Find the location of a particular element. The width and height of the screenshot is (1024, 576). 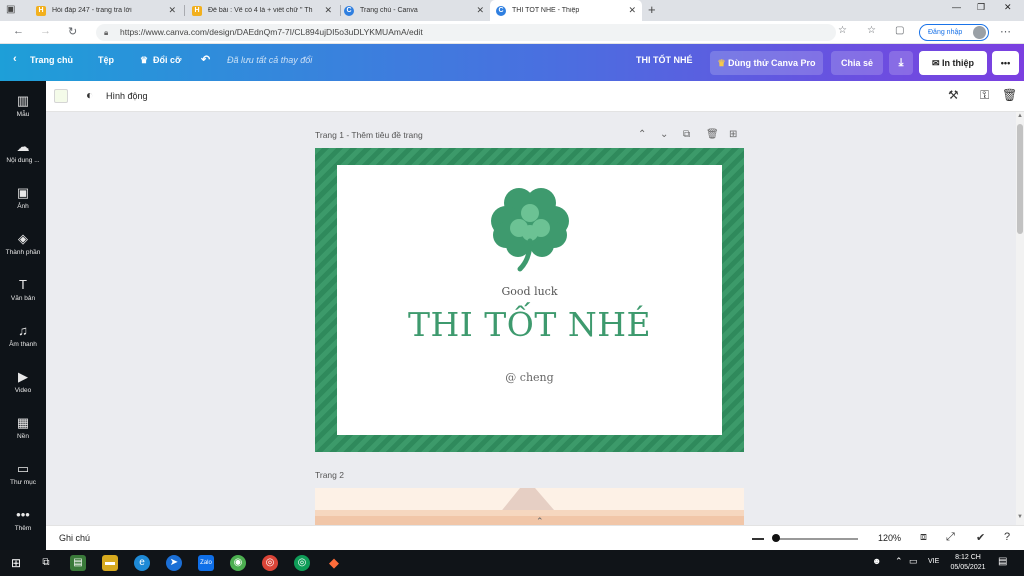

new-tab-icon: + is located at coordinates (652, 9).